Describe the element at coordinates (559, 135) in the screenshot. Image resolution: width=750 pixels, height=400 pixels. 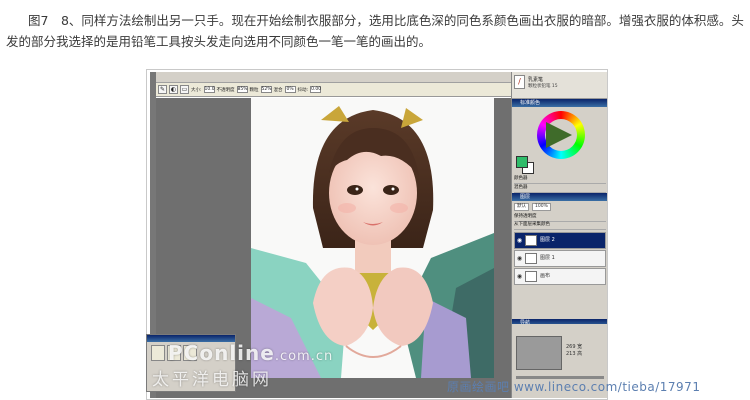
I see `saturation-triangle` at that location.